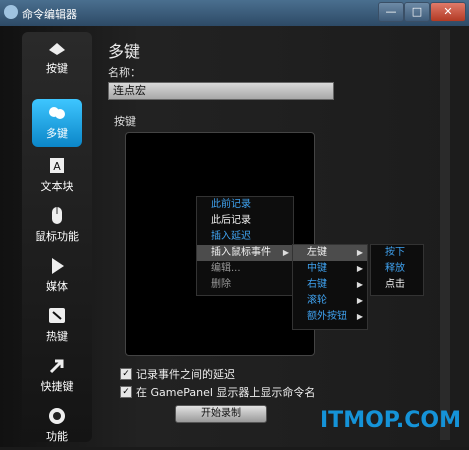 The width and height of the screenshot is (469, 450). I want to click on show-name-checkbox: ✓, so click(126, 392).